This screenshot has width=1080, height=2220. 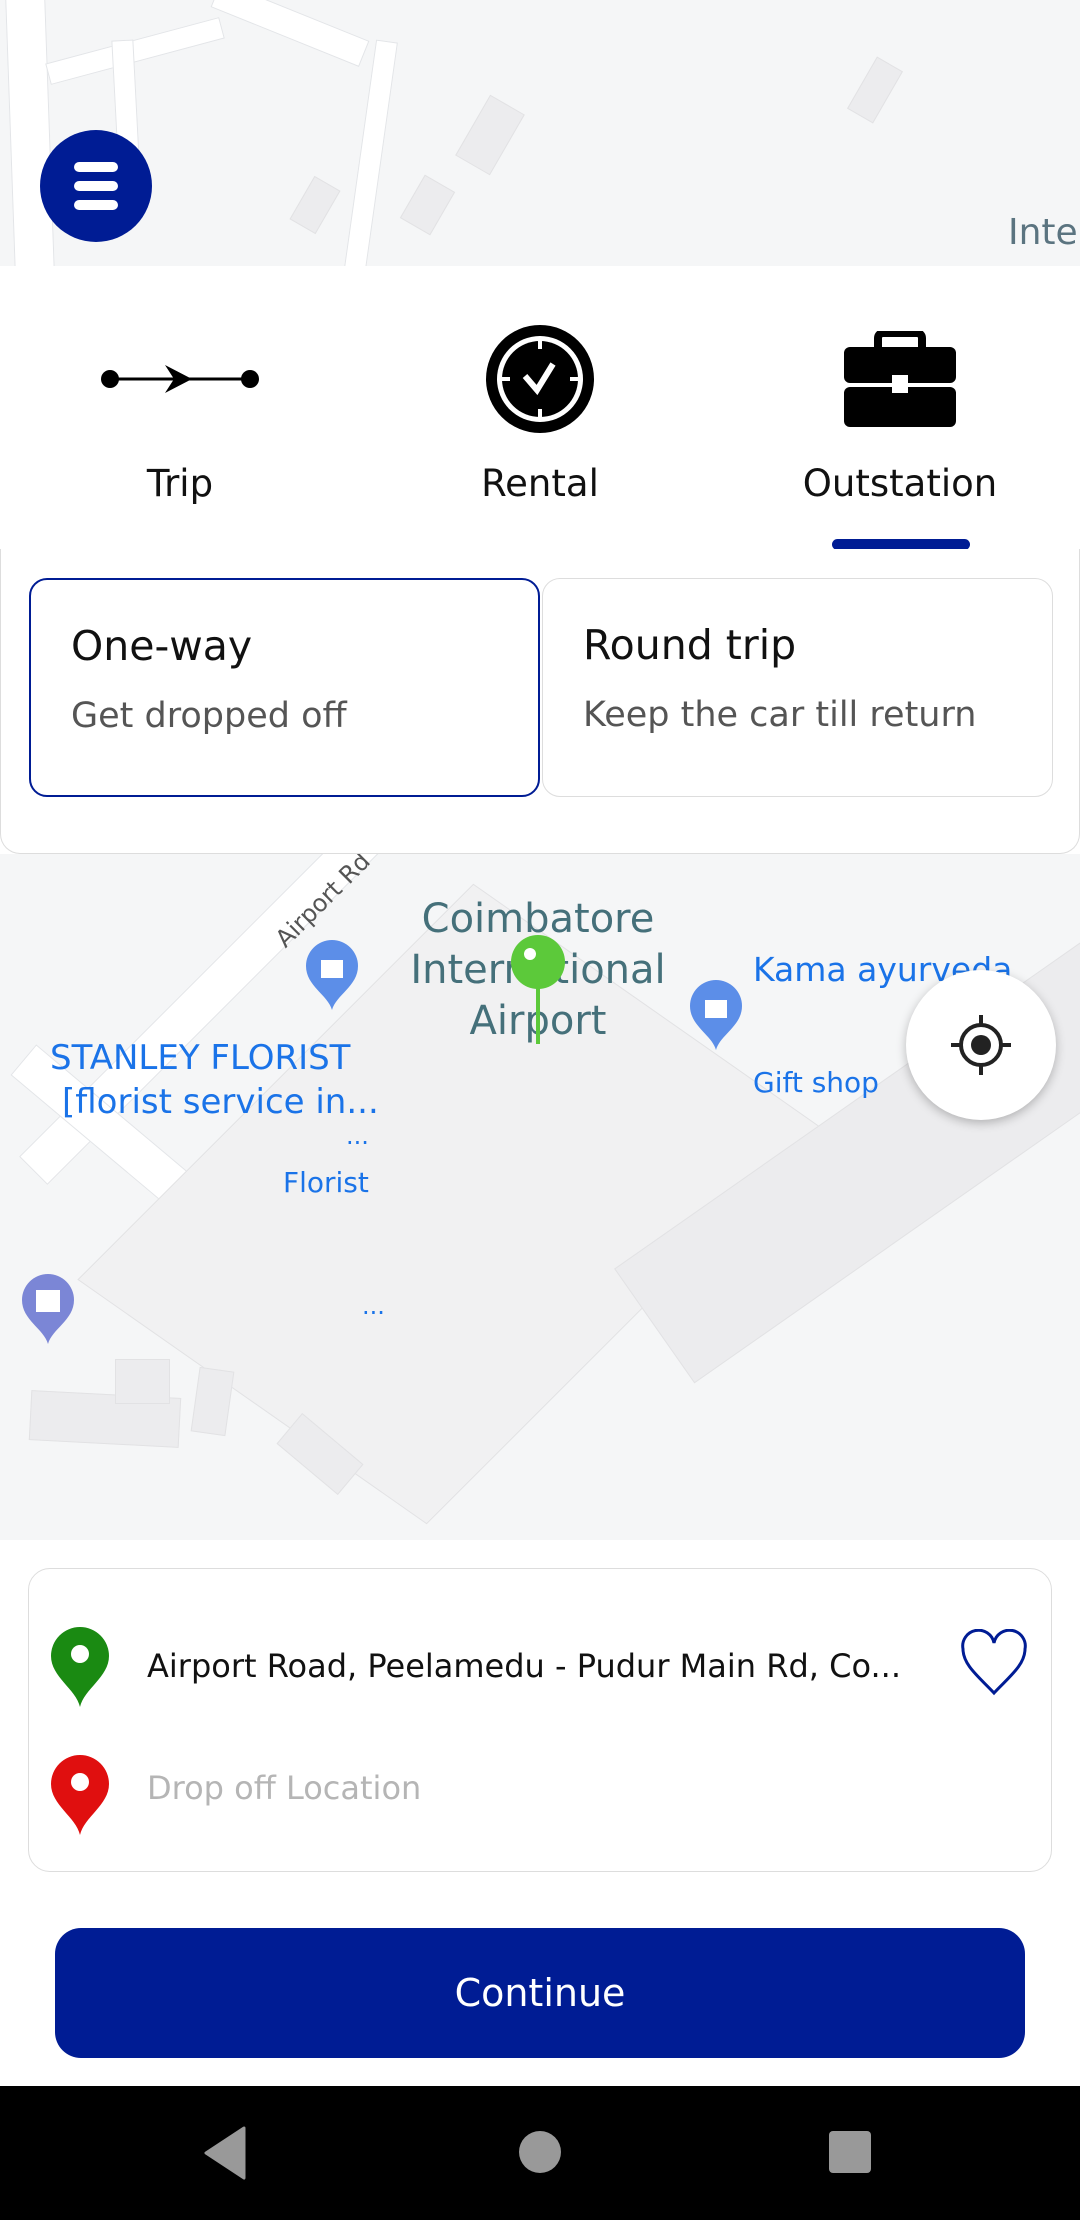 What do you see at coordinates (780, 715) in the screenshot?
I see `option-subtitle: Keep the car till return` at bounding box center [780, 715].